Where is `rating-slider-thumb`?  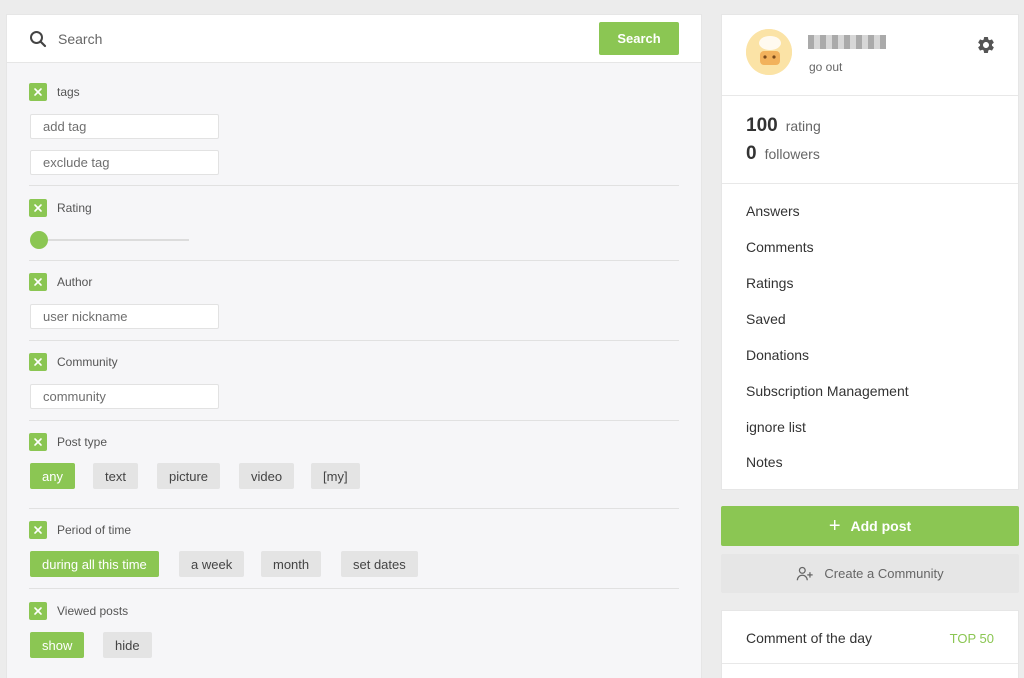 rating-slider-thumb is located at coordinates (39, 240).